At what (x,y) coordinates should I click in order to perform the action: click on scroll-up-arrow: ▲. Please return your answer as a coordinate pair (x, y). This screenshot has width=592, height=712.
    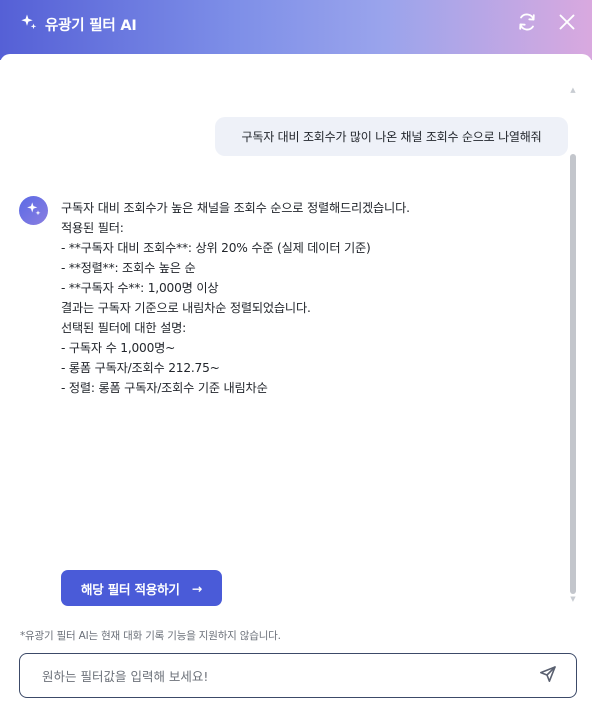
    Looking at the image, I should click on (573, 90).